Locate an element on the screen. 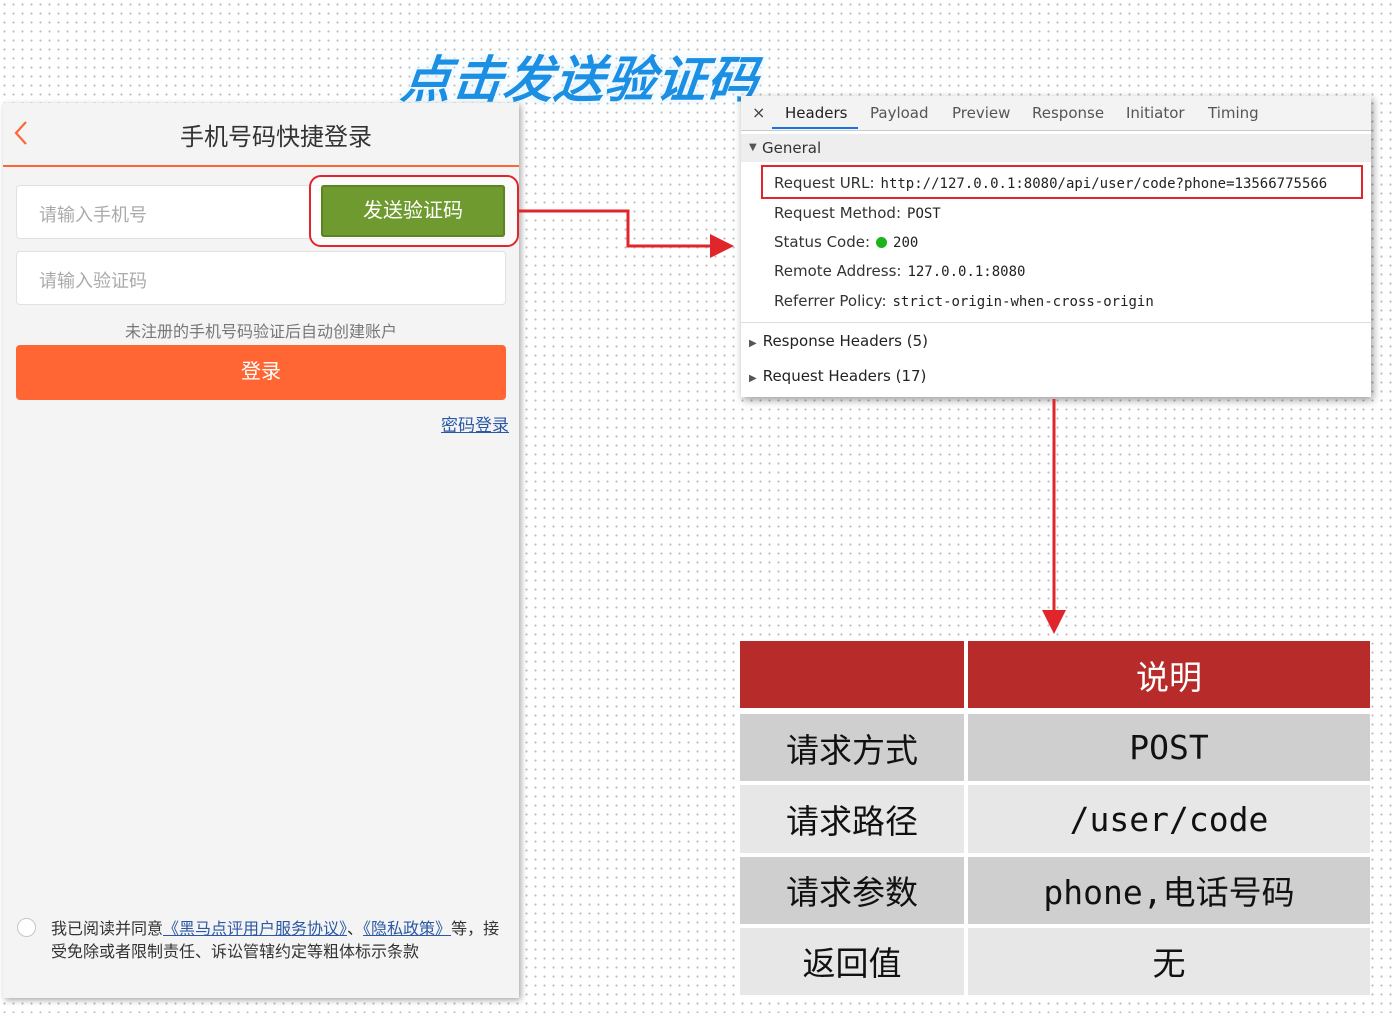 Image resolution: width=1395 pixels, height=1013 pixels. remote-address-value: 127.0.0.1:8080 is located at coordinates (966, 272).